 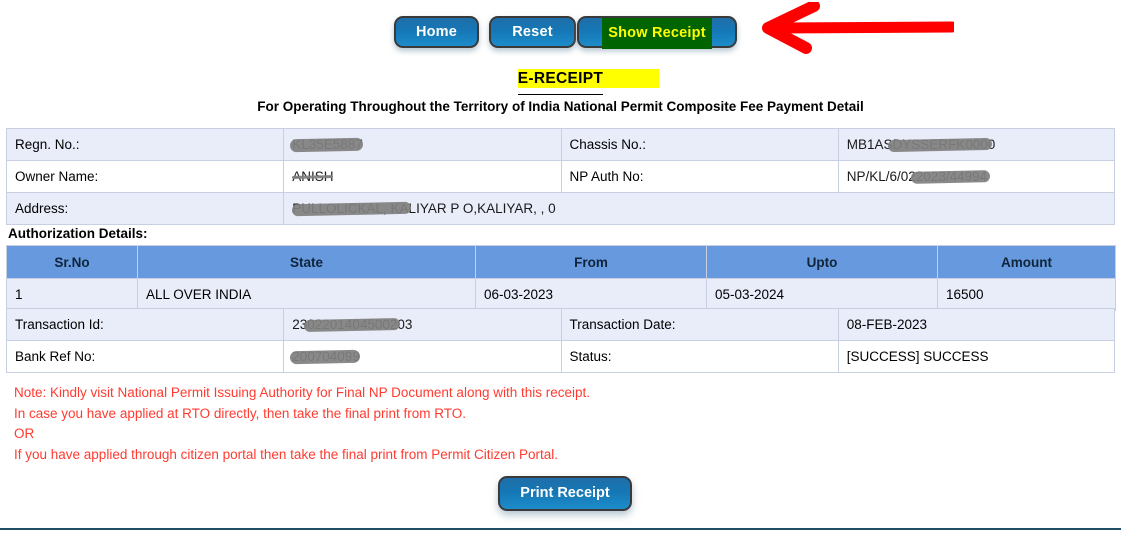 I want to click on column-header-srno: Sr.No, so click(x=72, y=262).